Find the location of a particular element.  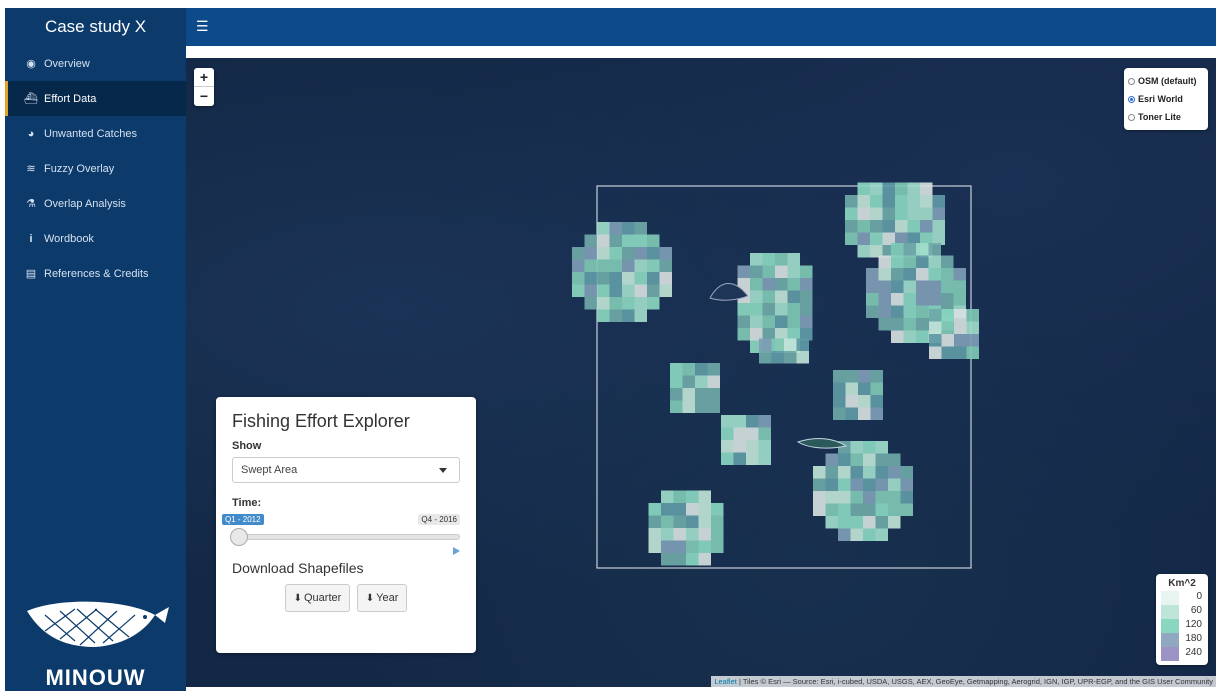

show-select: Swept Area is located at coordinates (346, 470).